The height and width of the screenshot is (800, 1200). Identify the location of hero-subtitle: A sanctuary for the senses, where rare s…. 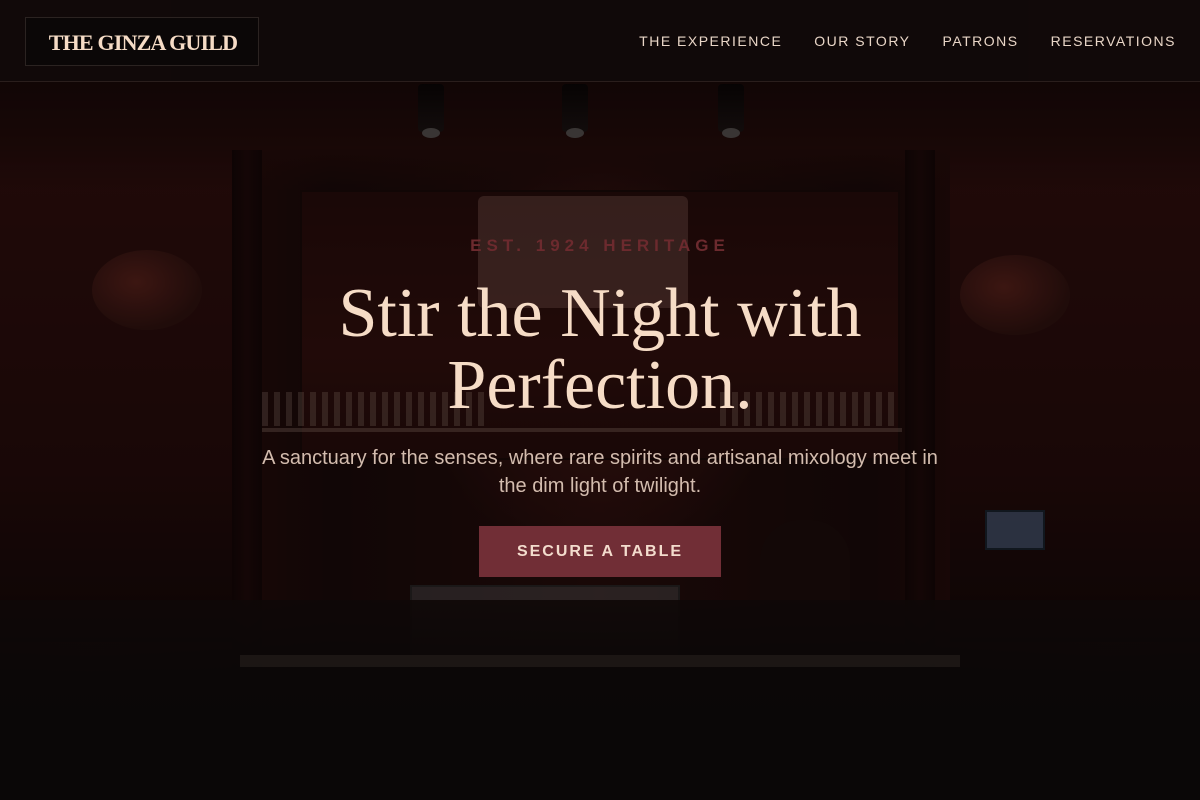
(600, 472).